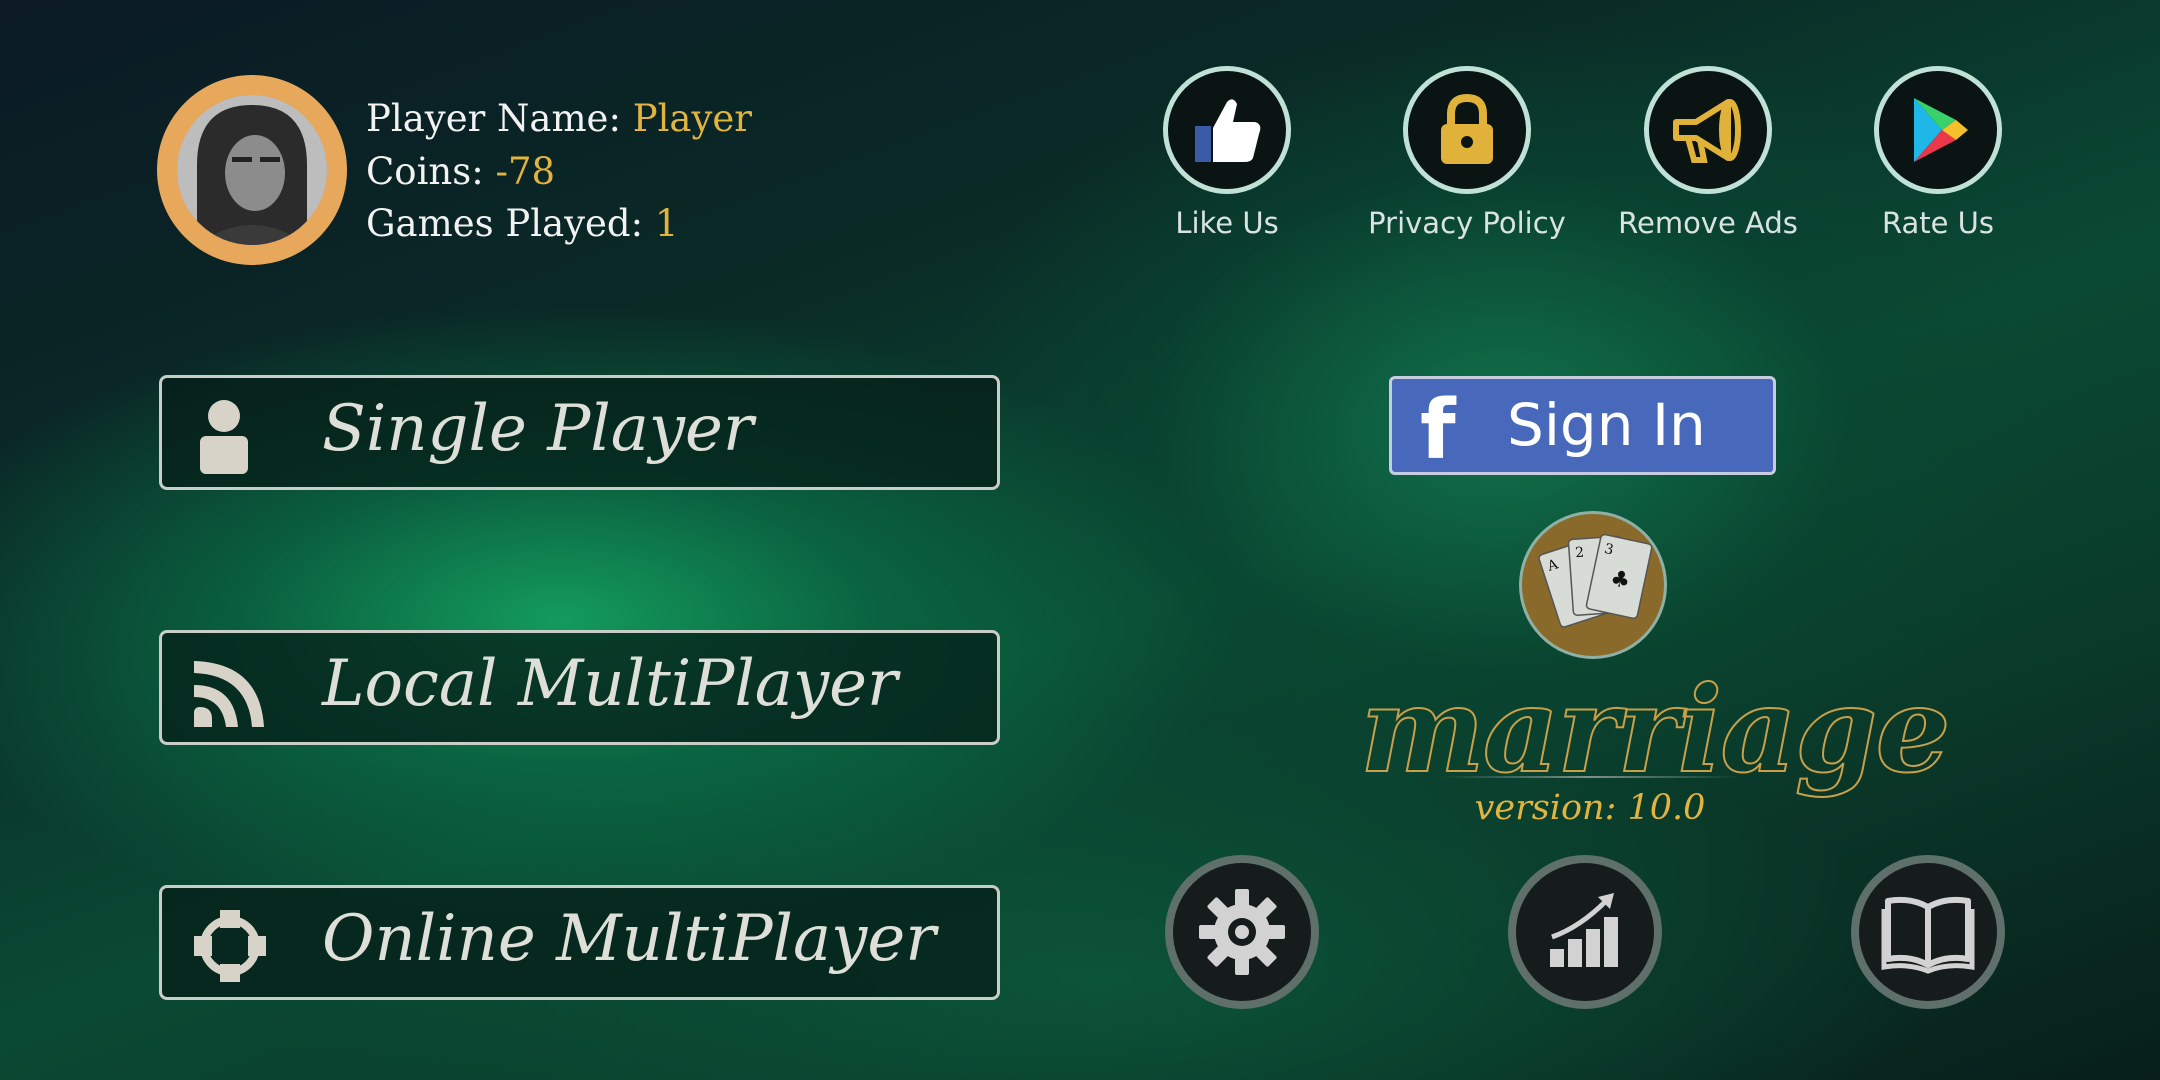 The width and height of the screenshot is (2160, 1080). What do you see at coordinates (230, 946) in the screenshot?
I see `network-icon` at bounding box center [230, 946].